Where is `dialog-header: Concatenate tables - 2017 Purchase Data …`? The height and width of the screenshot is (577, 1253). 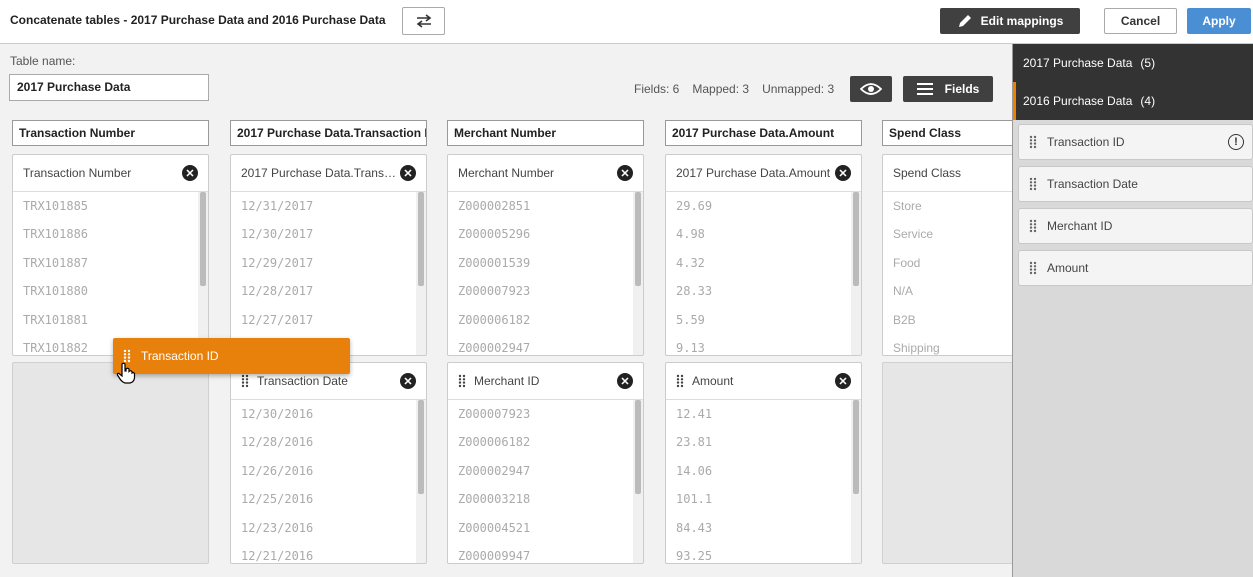
dialog-header: Concatenate tables - 2017 Purchase Data … is located at coordinates (626, 22).